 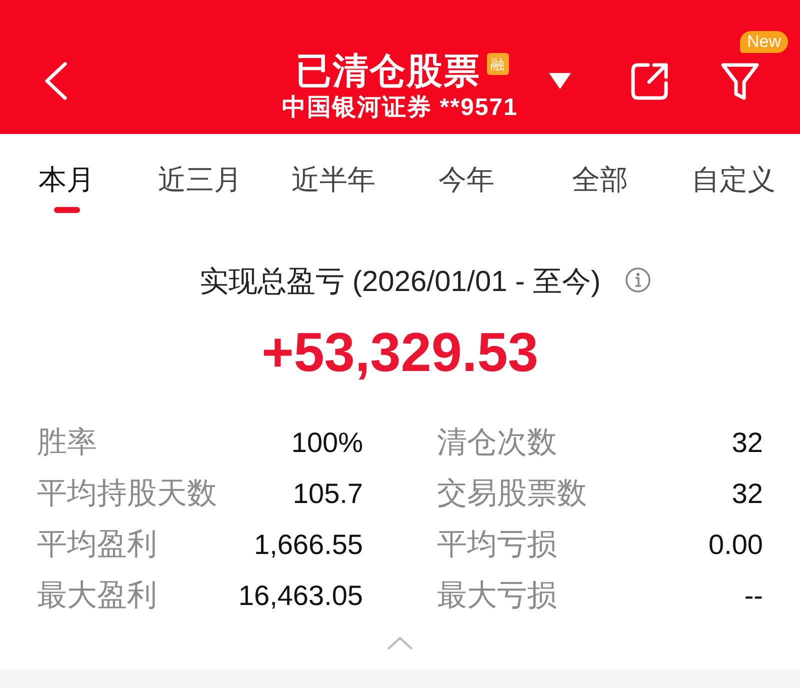 I want to click on period-tab: 全部, so click(x=600, y=187).